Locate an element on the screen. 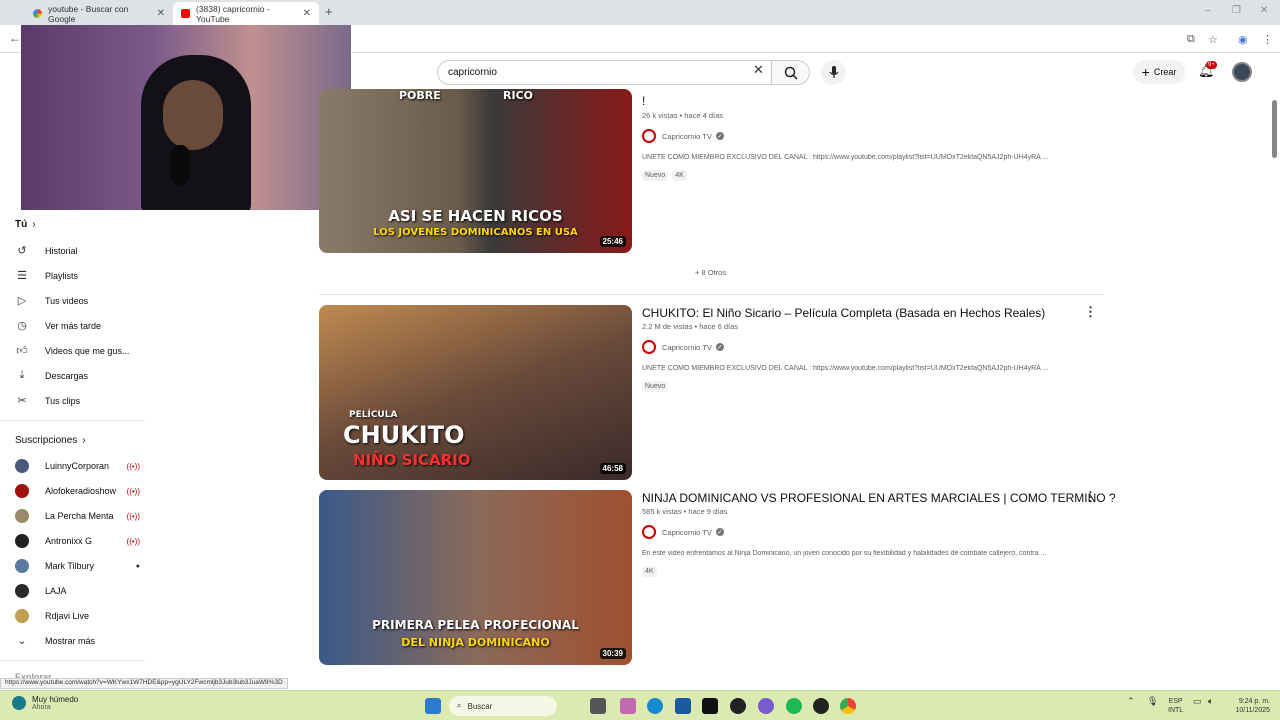 The width and height of the screenshot is (1280, 720). subscription-label: Alofokeradioshow is located at coordinates (81, 491).